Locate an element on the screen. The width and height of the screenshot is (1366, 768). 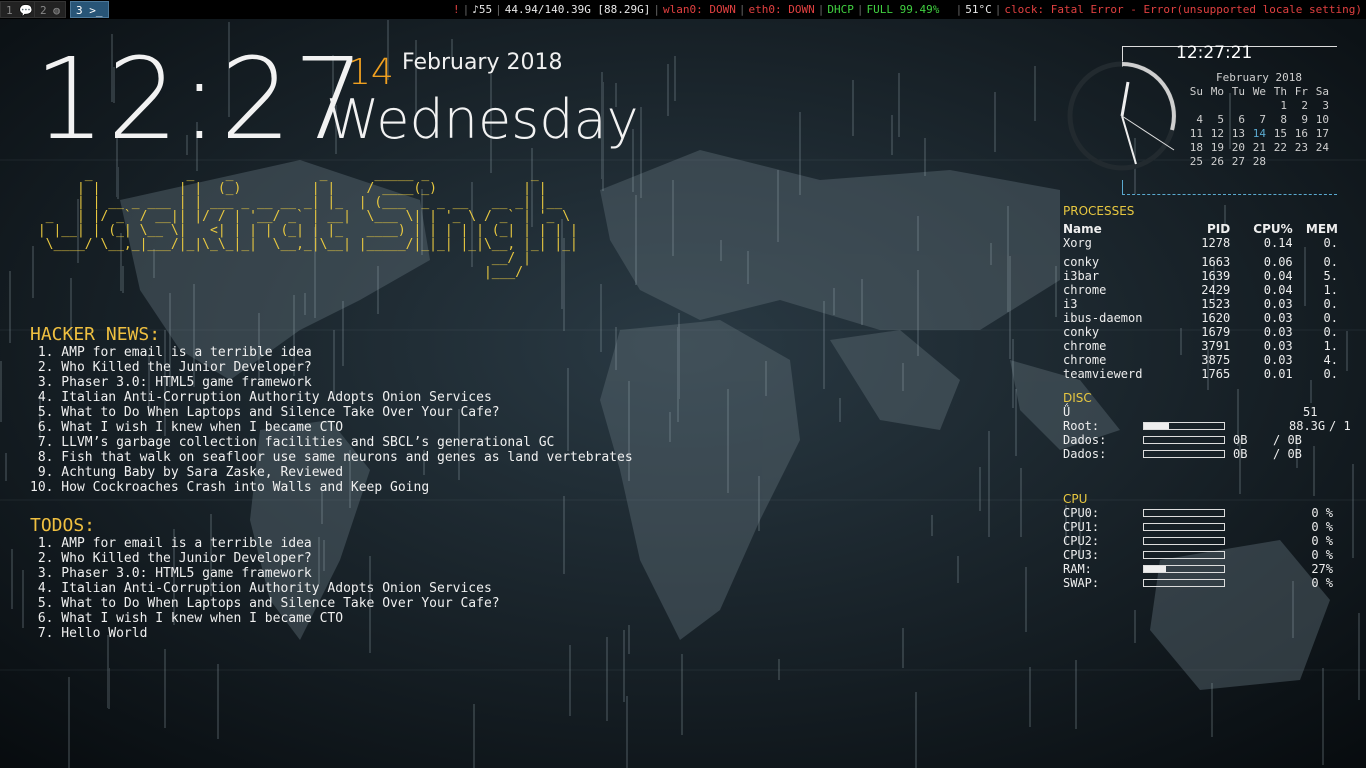
swap-percent: 0 % is located at coordinates (1322, 583).